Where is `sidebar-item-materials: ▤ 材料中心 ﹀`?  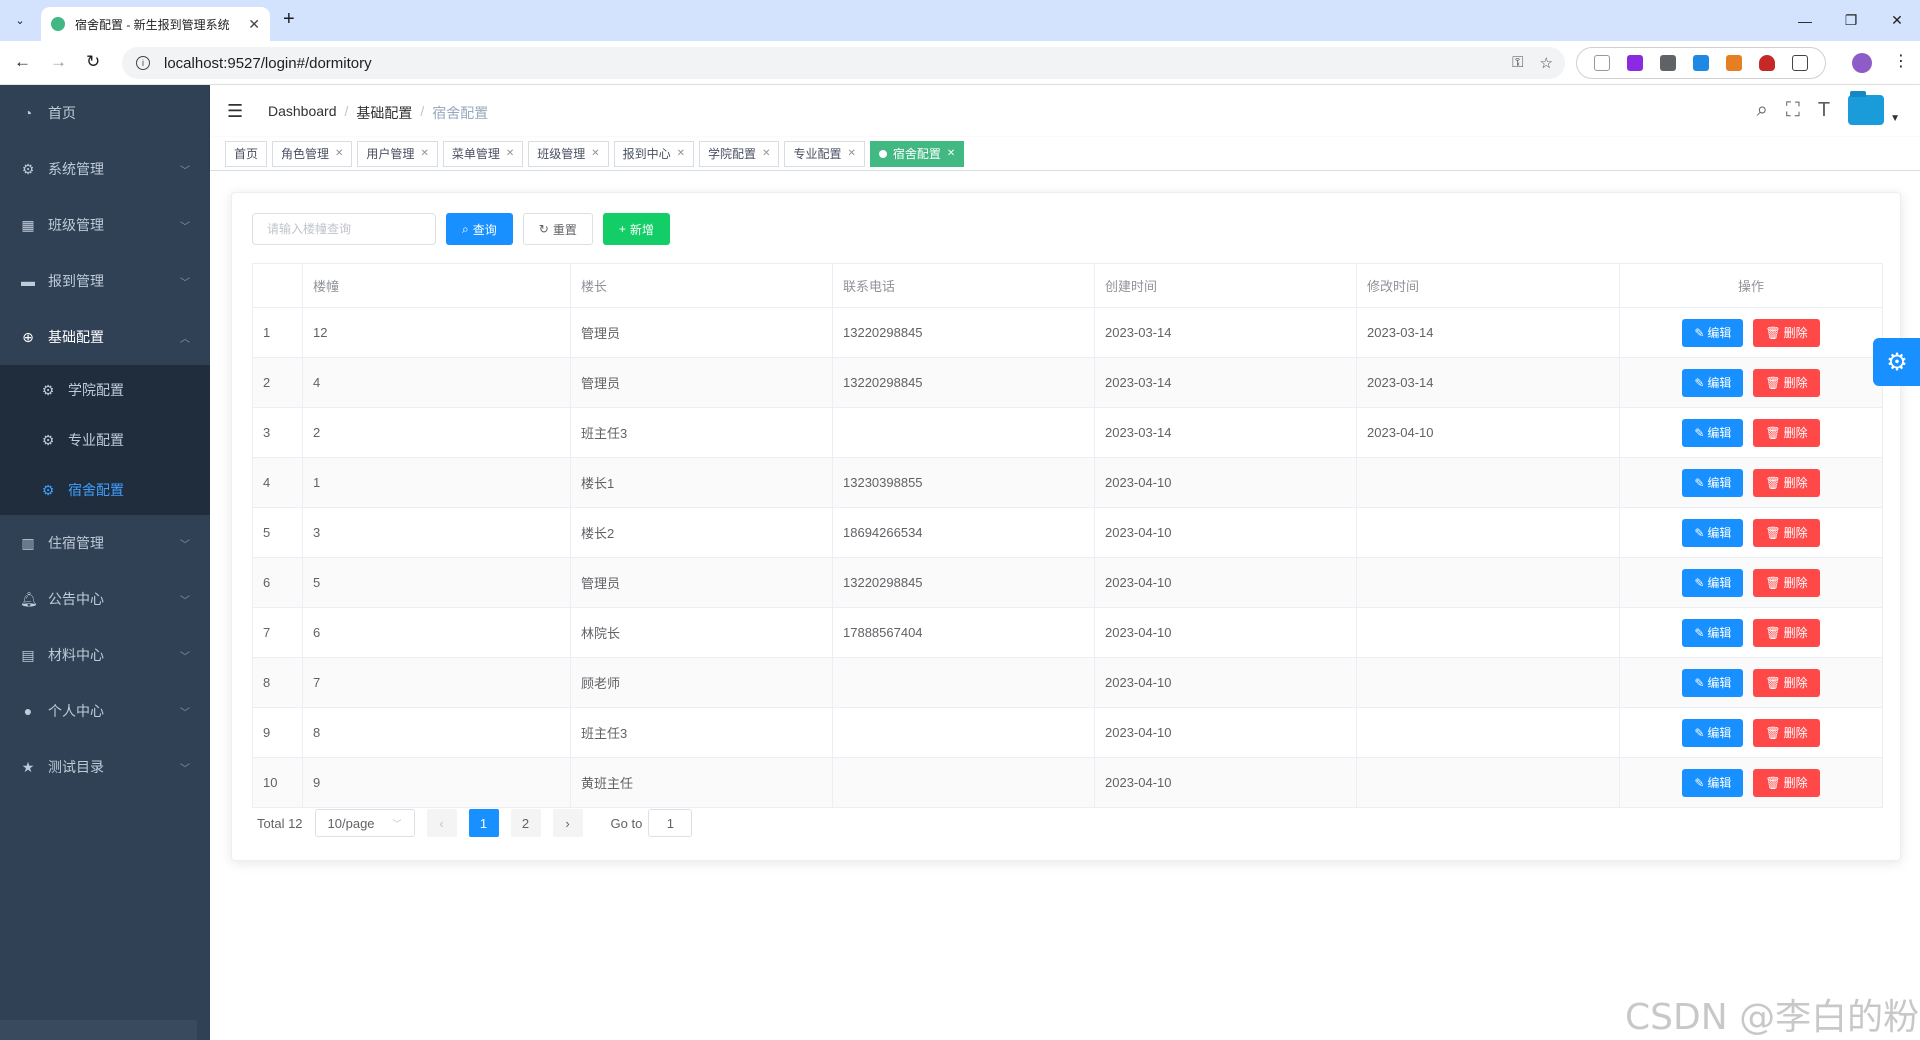 sidebar-item-materials: ▤ 材料中心 ﹀ is located at coordinates (105, 655).